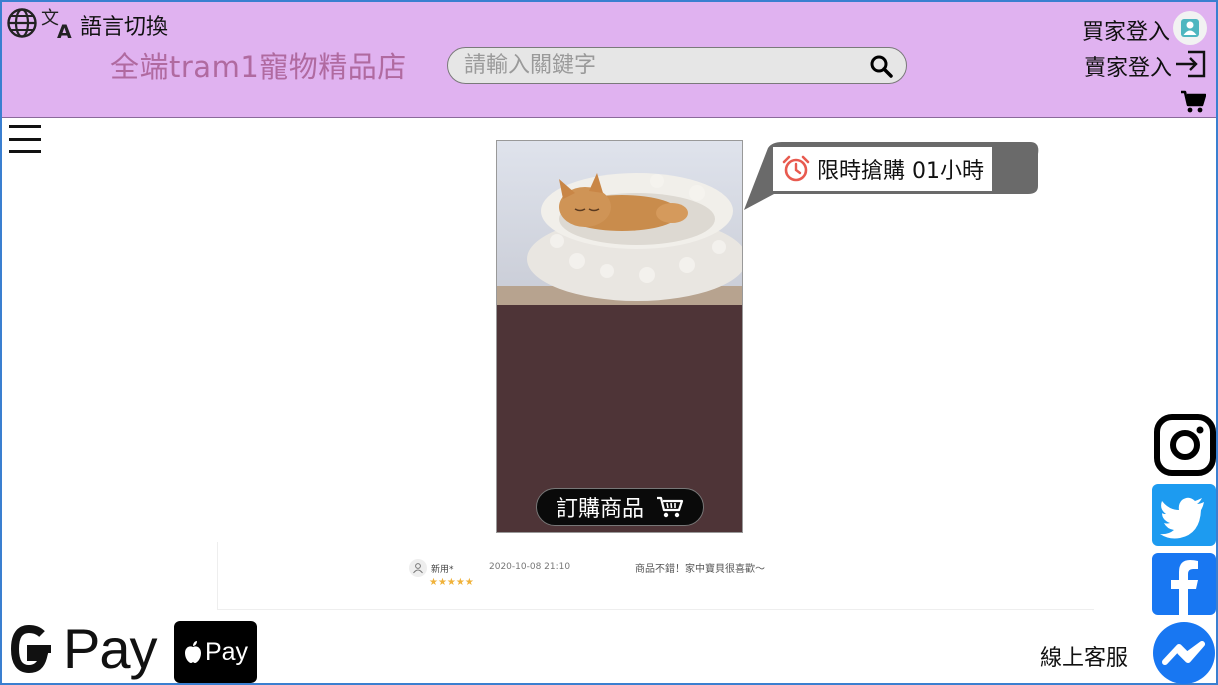 This screenshot has width=1218, height=685. What do you see at coordinates (1191, 66) in the screenshot?
I see `sign-in-icon` at bounding box center [1191, 66].